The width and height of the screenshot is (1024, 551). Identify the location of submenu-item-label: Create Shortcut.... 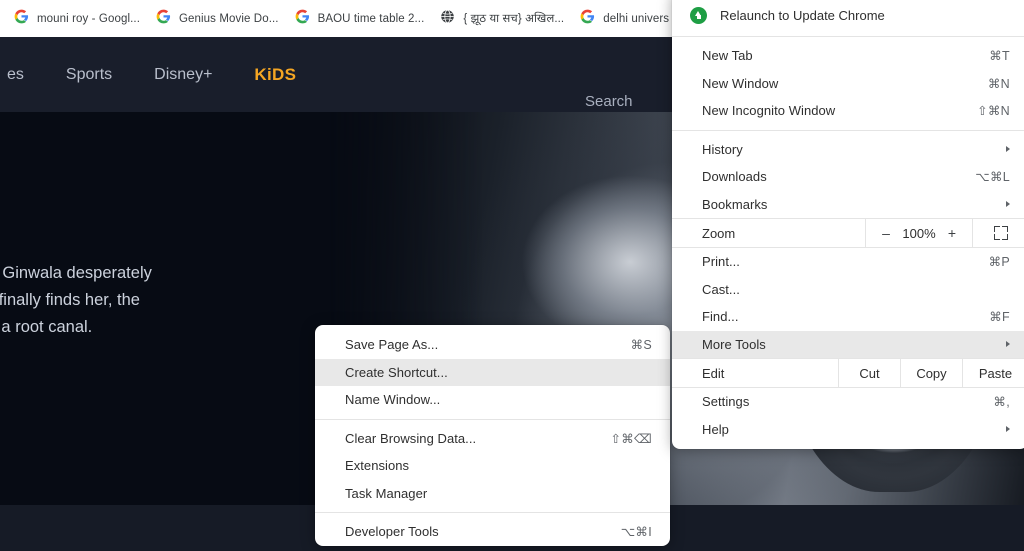
(396, 372).